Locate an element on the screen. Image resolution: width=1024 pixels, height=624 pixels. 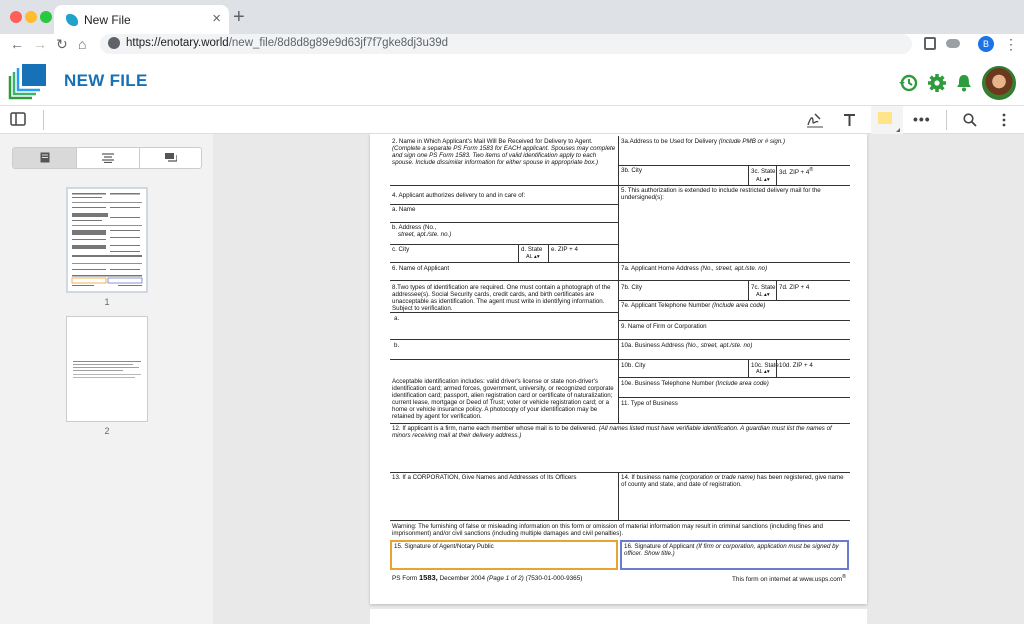
field-7b-label: 7b. City is located at coordinates (631, 287).